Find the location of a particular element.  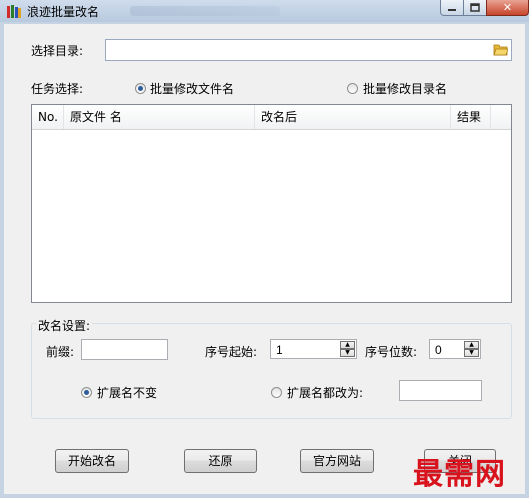

radio-rename-dirs is located at coordinates (352, 88).